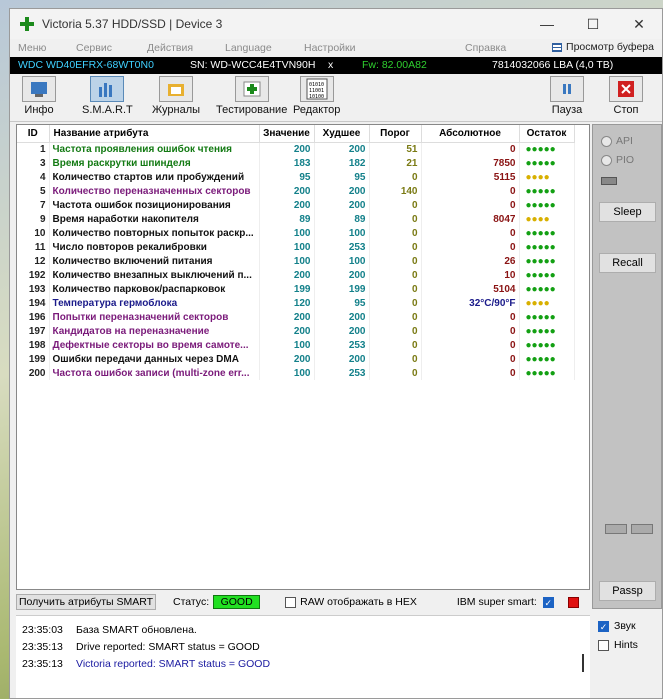  What do you see at coordinates (625, 160) in the screenshot?
I see `pio-label: PIO` at bounding box center [625, 160].